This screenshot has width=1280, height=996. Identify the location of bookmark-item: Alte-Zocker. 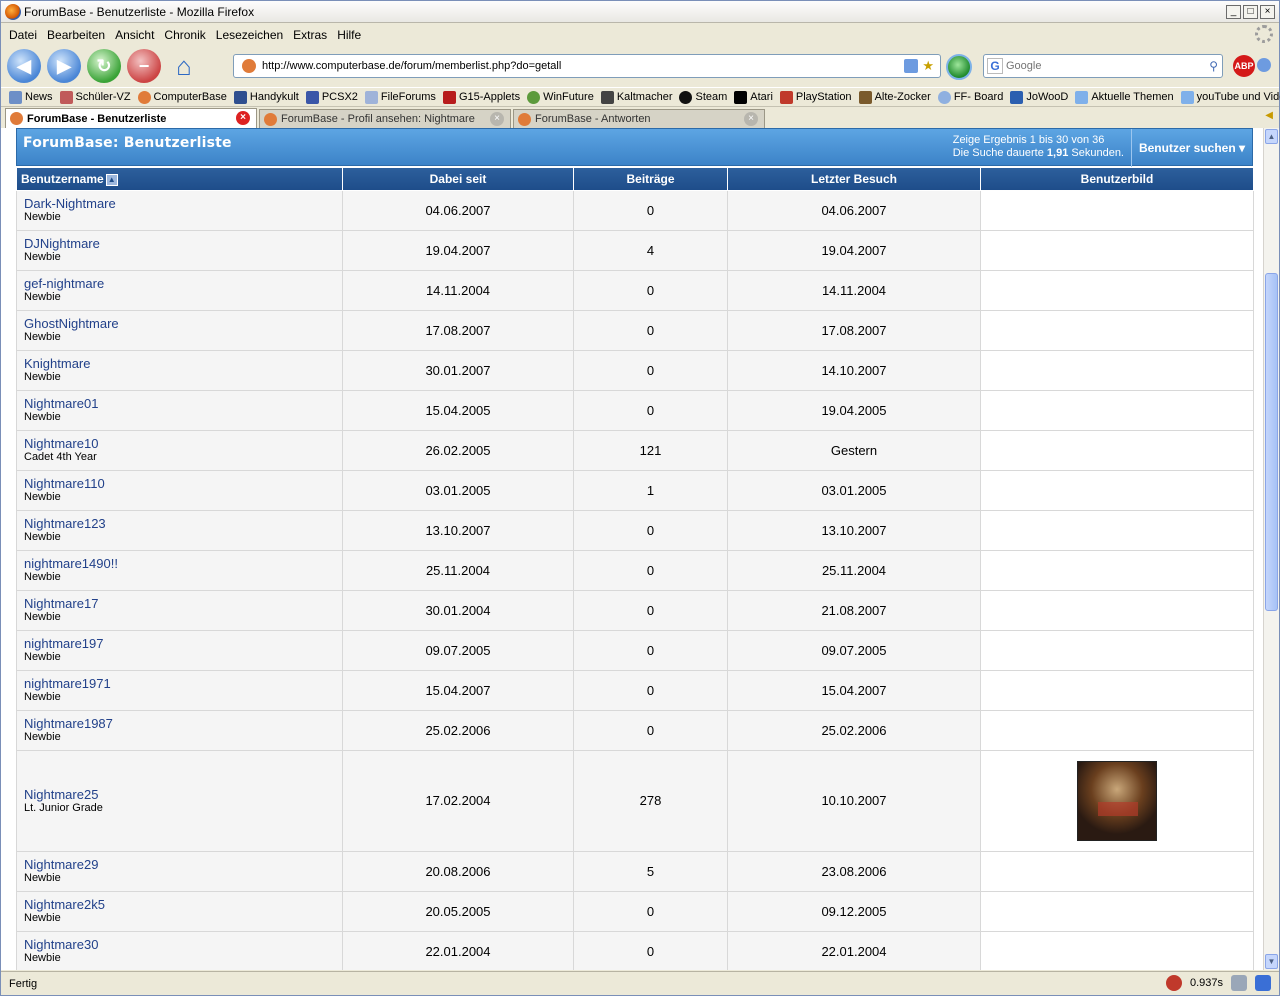
(894, 97).